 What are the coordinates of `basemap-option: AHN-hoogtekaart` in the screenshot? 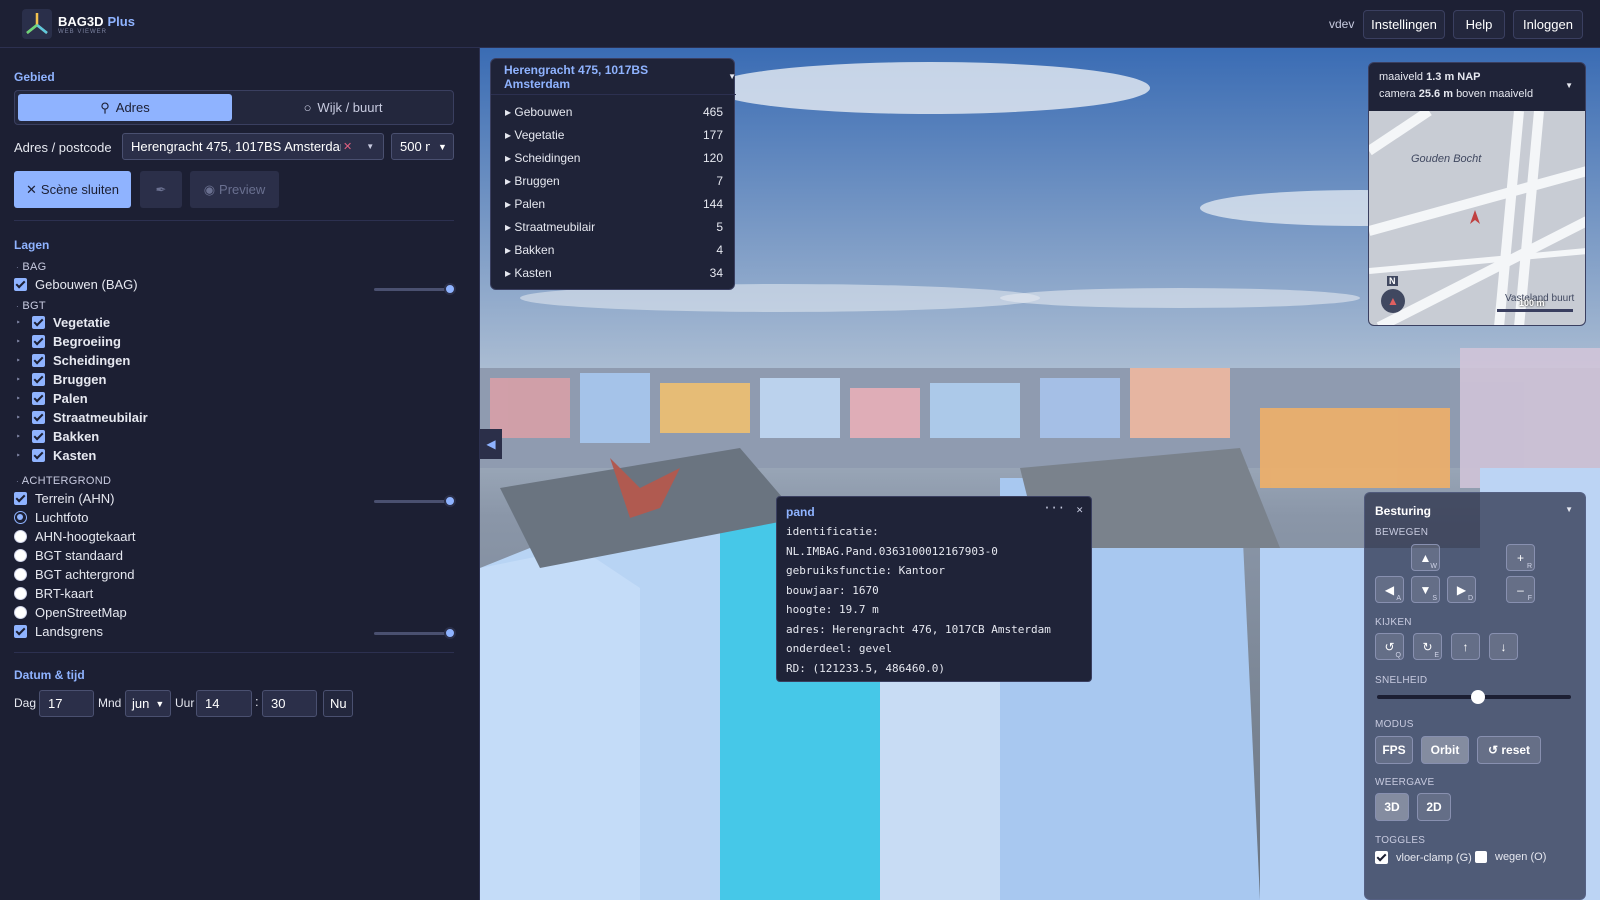 It's located at (74, 536).